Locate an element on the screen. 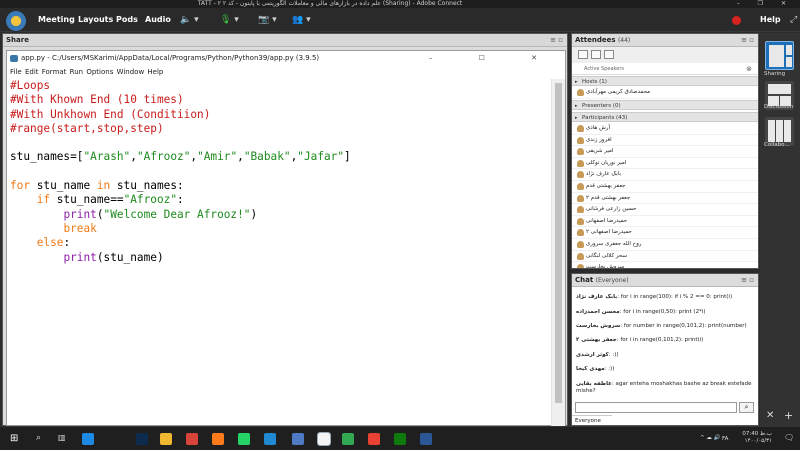 This screenshot has height=450, width=800. attendees-options-icon: ≡ ▫ is located at coordinates (747, 40).